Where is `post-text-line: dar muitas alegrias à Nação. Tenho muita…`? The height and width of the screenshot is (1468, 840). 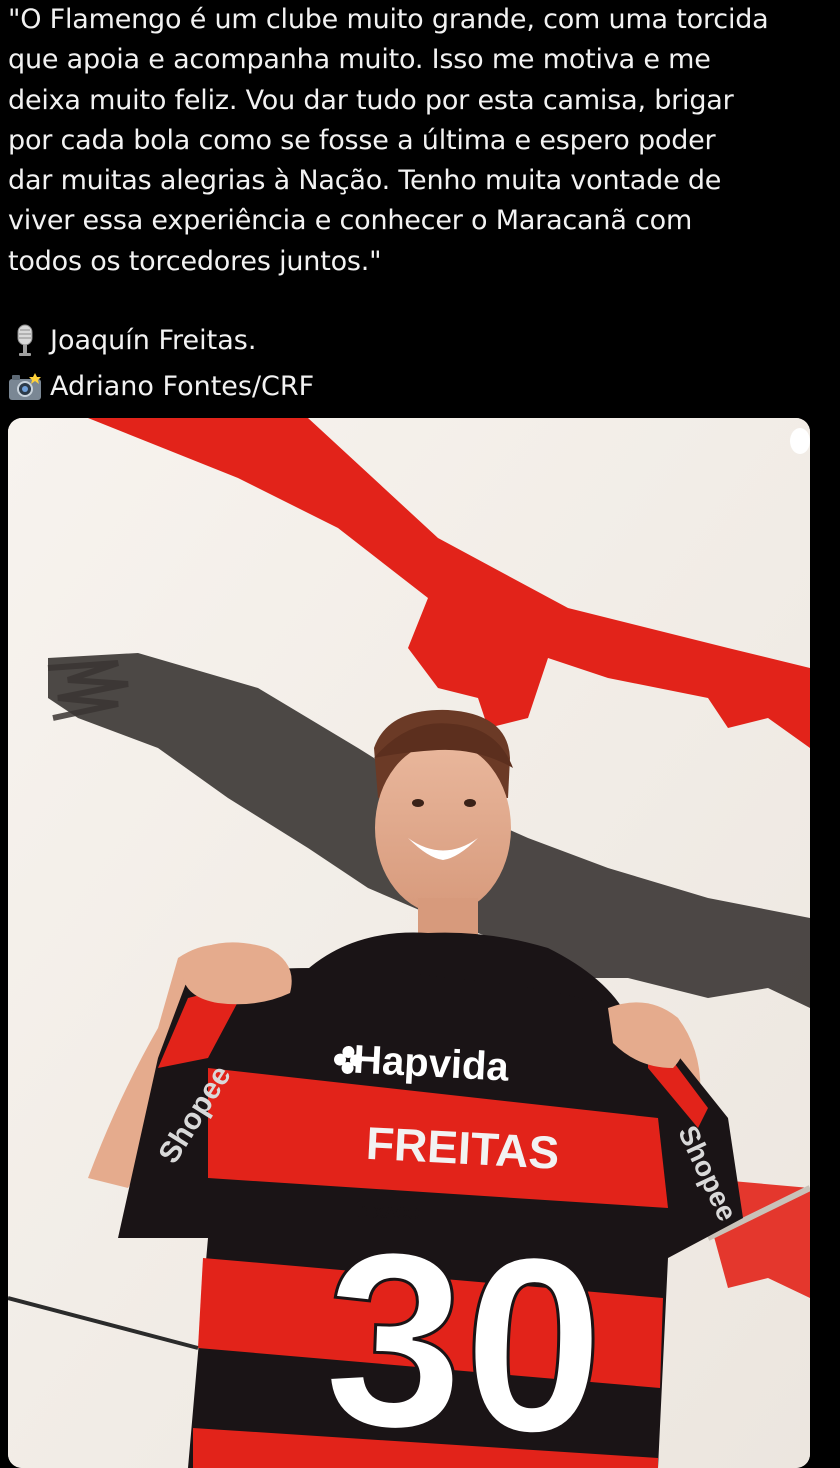
post-text-line: dar muitas alegrias à Nação. Tenho muita… is located at coordinates (365, 181).